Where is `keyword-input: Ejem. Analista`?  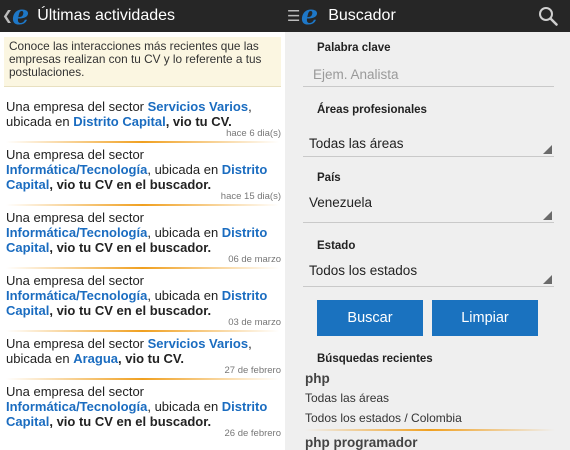
keyword-input: Ejem. Analista is located at coordinates (428, 75).